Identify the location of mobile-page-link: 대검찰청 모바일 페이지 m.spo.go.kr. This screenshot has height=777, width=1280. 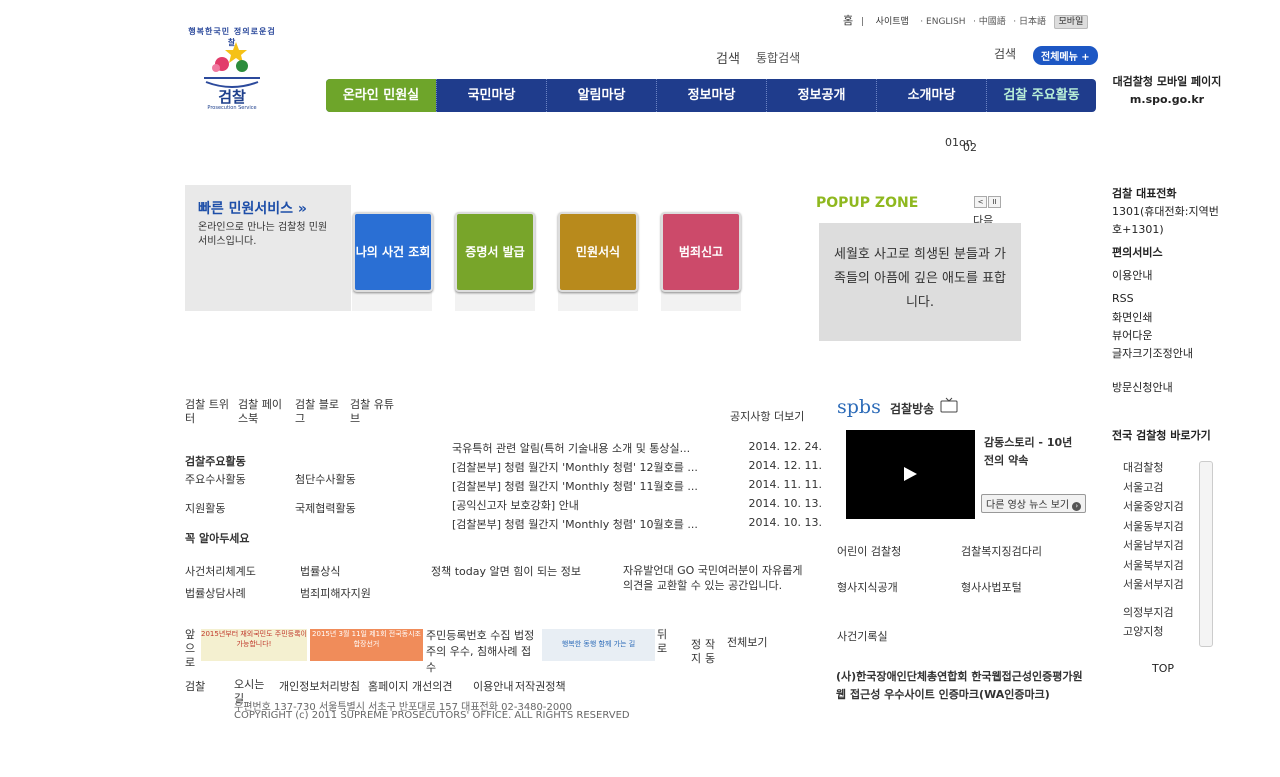
(1167, 91).